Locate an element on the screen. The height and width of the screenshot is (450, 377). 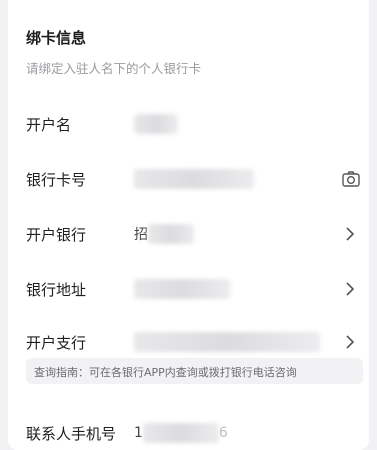
masked-account-name is located at coordinates (156, 124).